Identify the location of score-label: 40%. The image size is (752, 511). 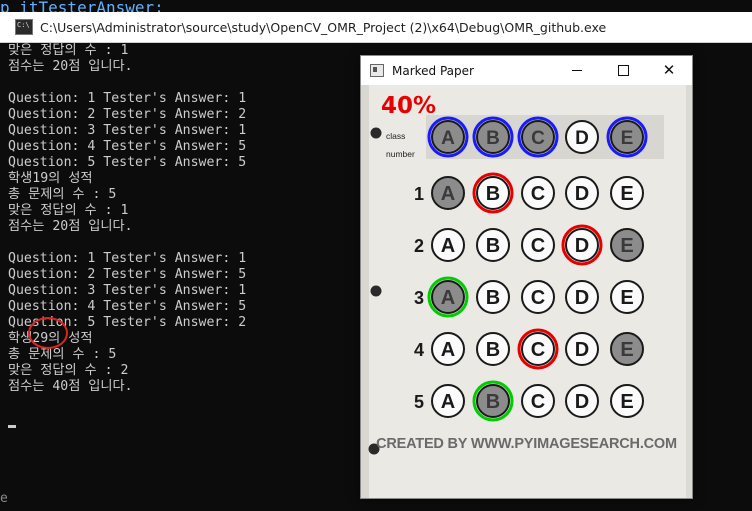
(409, 106).